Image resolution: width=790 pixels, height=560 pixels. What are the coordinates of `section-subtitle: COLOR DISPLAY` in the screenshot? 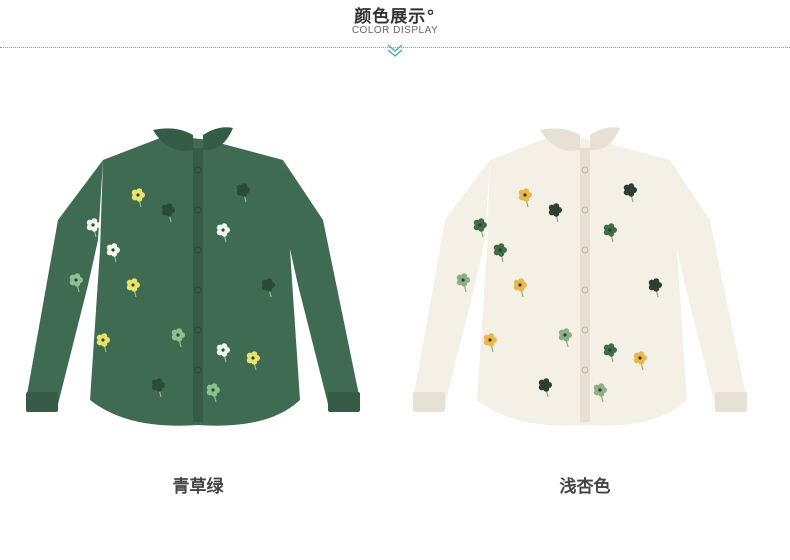 It's located at (395, 30).